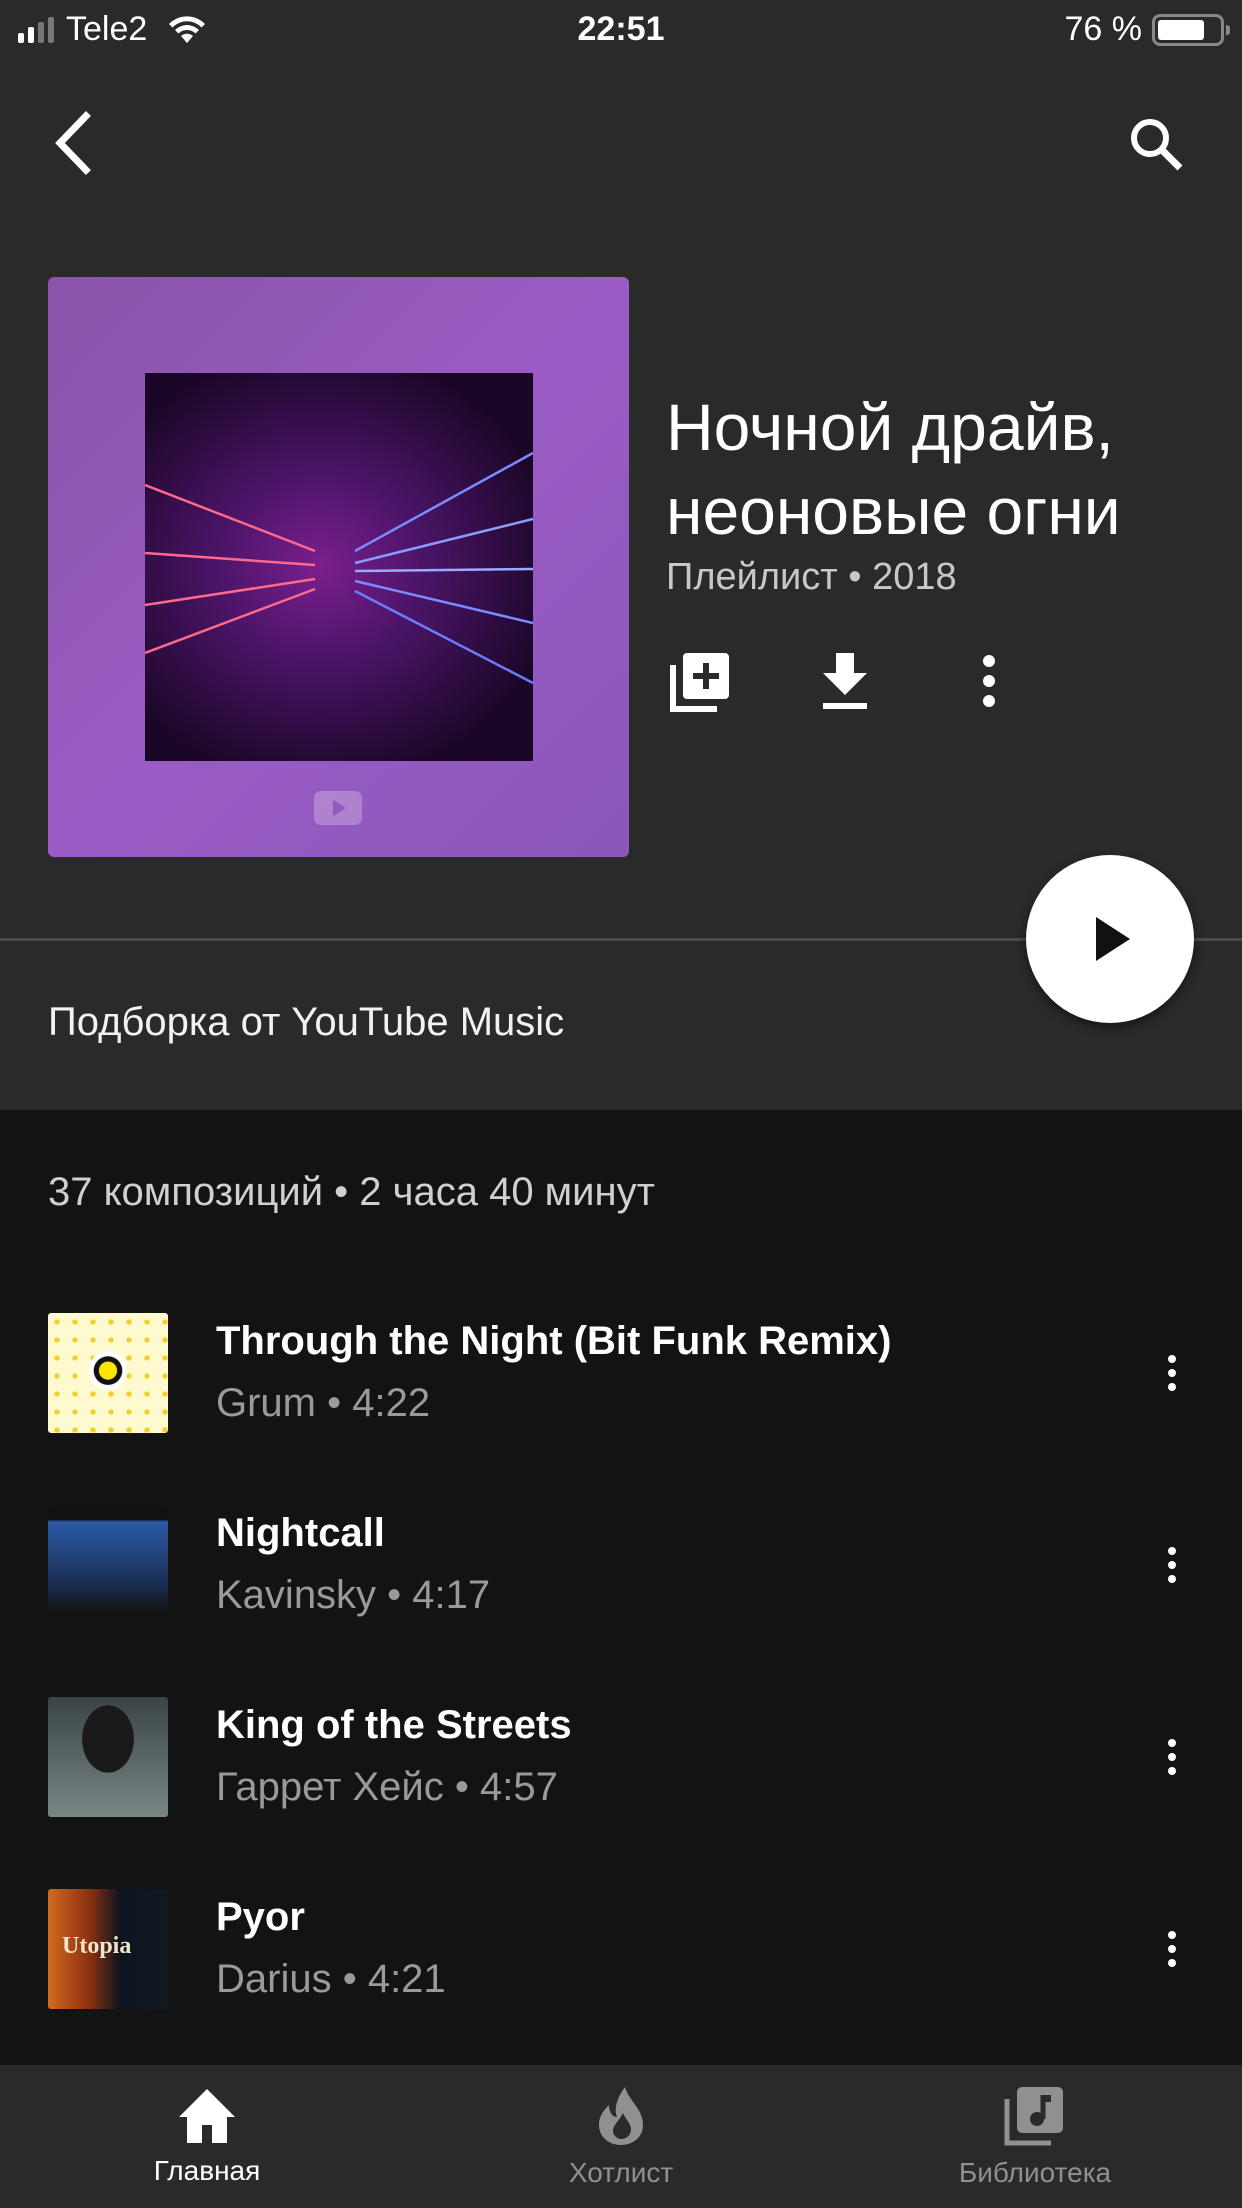 Image resolution: width=1242 pixels, height=2208 pixels. I want to click on nav-item-hotlist: Хотлист, so click(621, 2136).